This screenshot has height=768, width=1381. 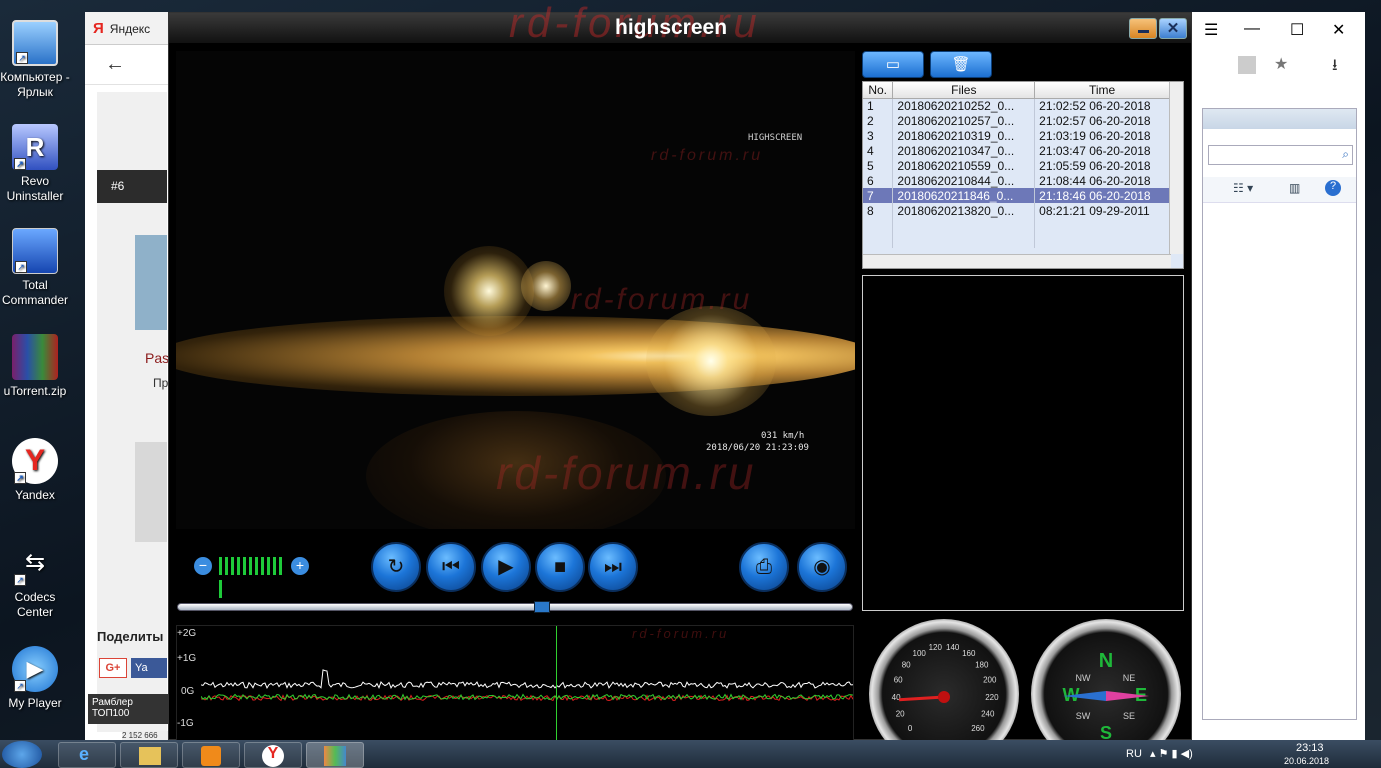 I want to click on desktop-icon-my-player: ▶ ↗ My Player, so click(x=35, y=678).